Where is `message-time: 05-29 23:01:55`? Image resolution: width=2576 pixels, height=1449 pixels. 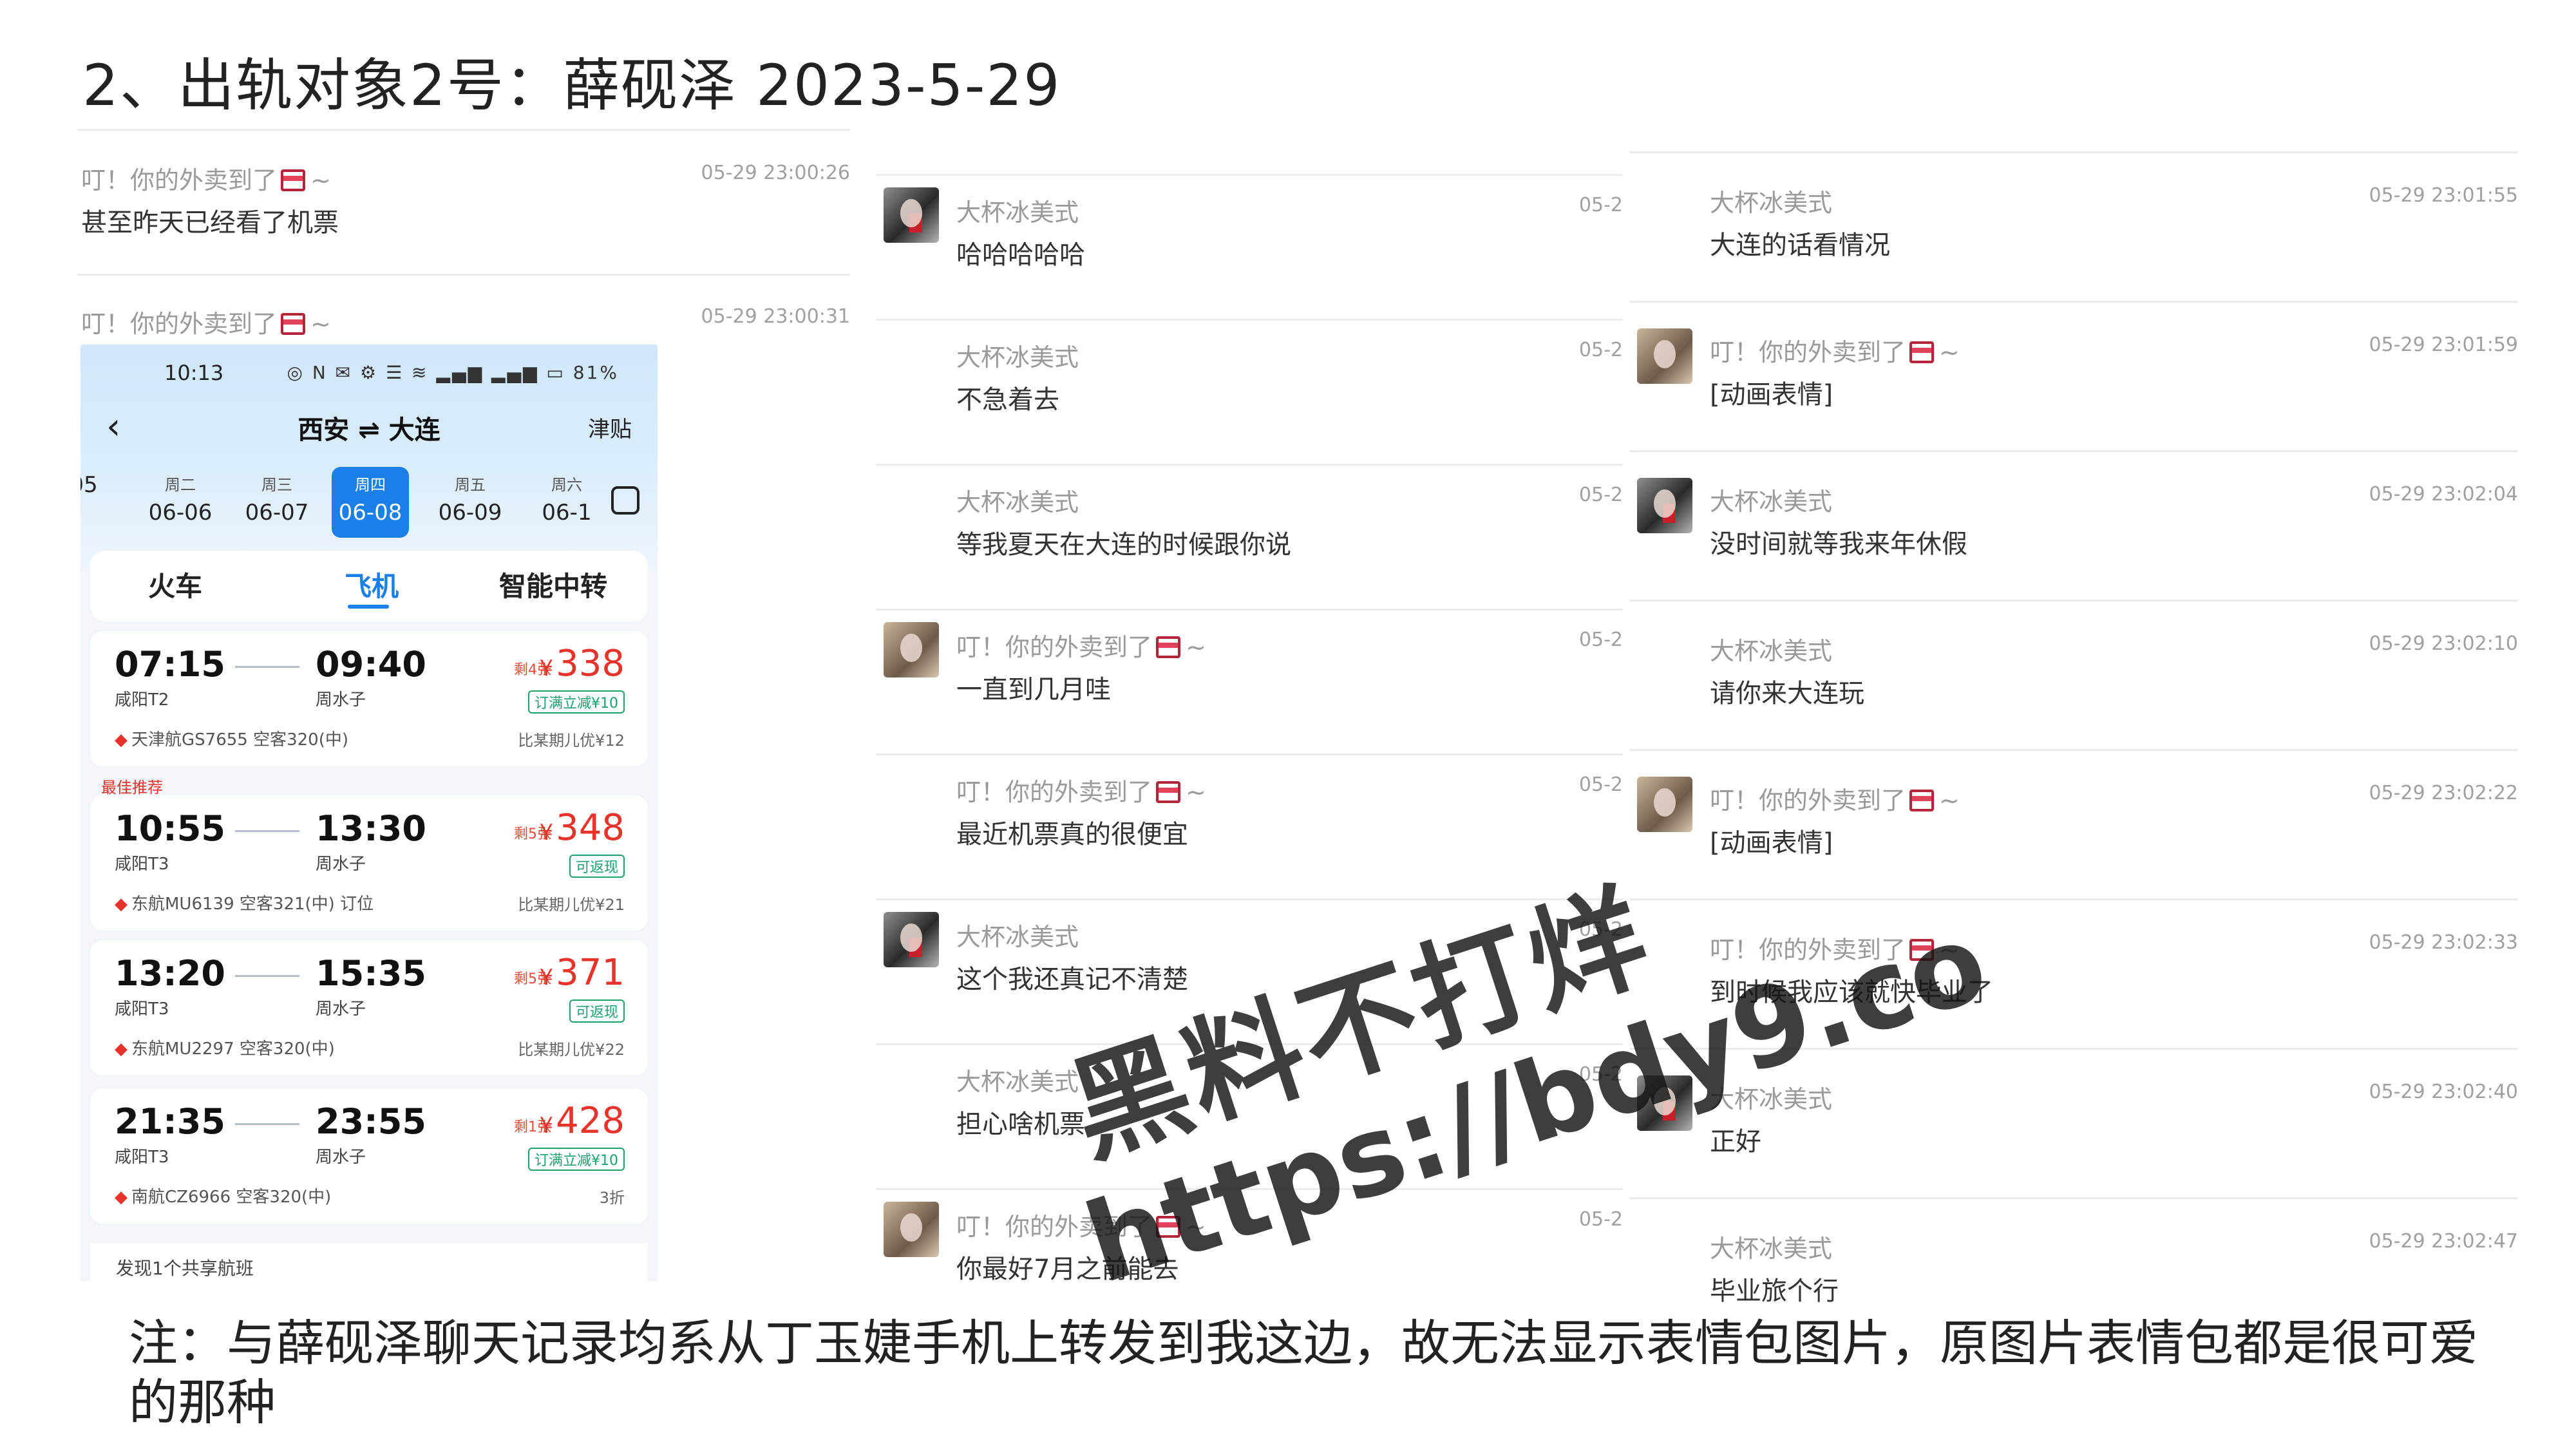
message-time: 05-29 23:01:55 is located at coordinates (2443, 195).